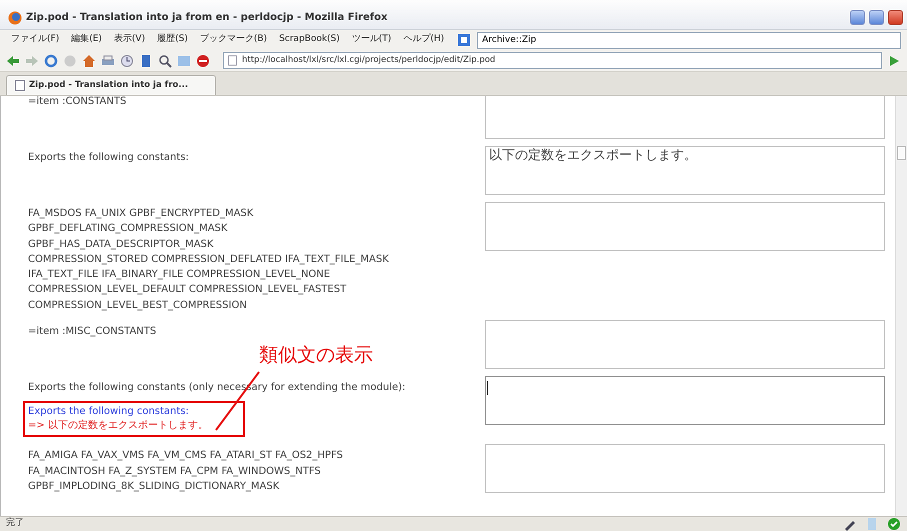 This screenshot has width=907, height=531. What do you see at coordinates (118, 426) in the screenshot?
I see `suggestion-translation: => 以下の定数をエクスポートします。` at bounding box center [118, 426].